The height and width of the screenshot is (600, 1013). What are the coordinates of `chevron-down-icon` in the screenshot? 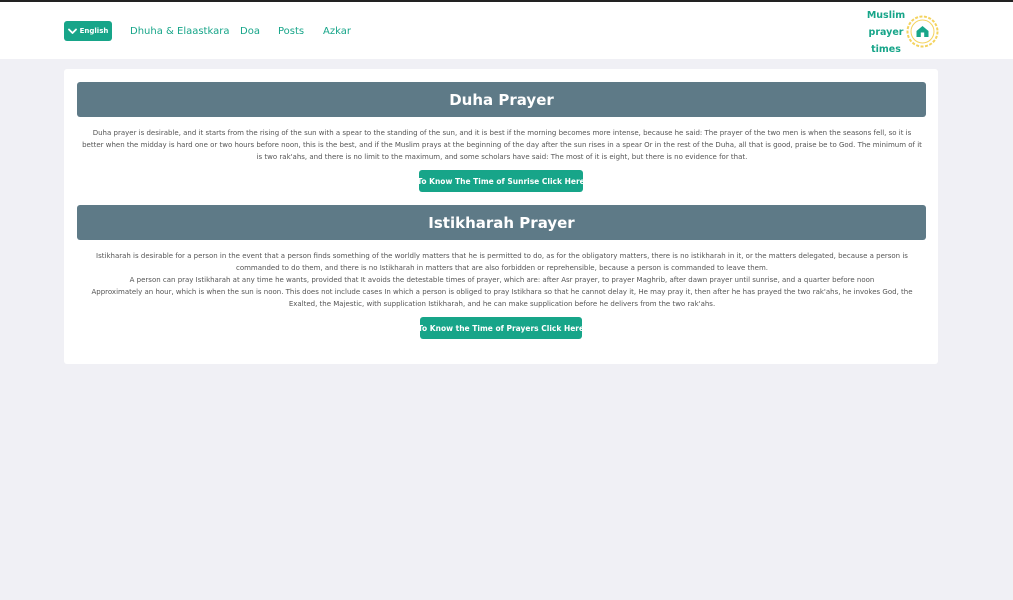 It's located at (72, 31).